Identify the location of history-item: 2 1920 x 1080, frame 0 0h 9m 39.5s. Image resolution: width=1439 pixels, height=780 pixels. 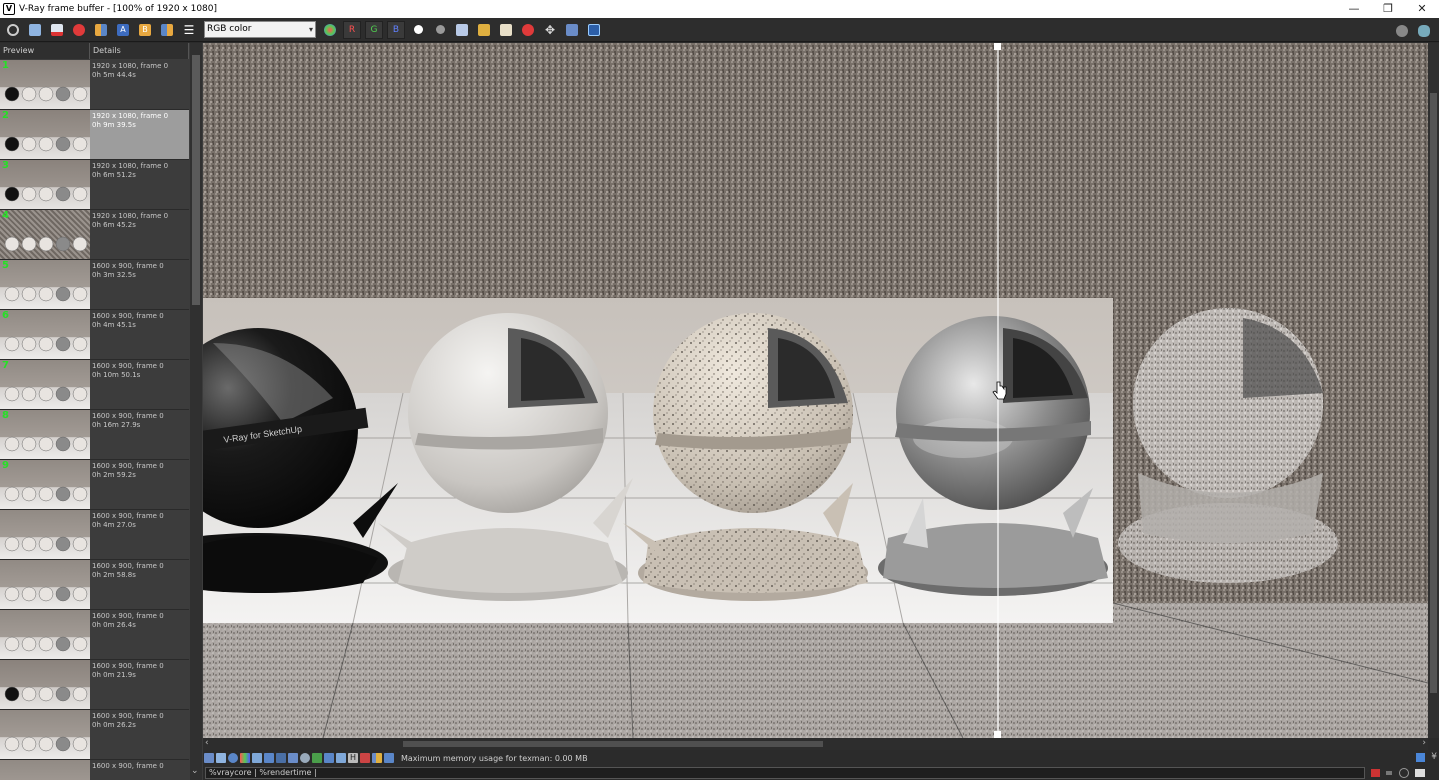
(94, 135).